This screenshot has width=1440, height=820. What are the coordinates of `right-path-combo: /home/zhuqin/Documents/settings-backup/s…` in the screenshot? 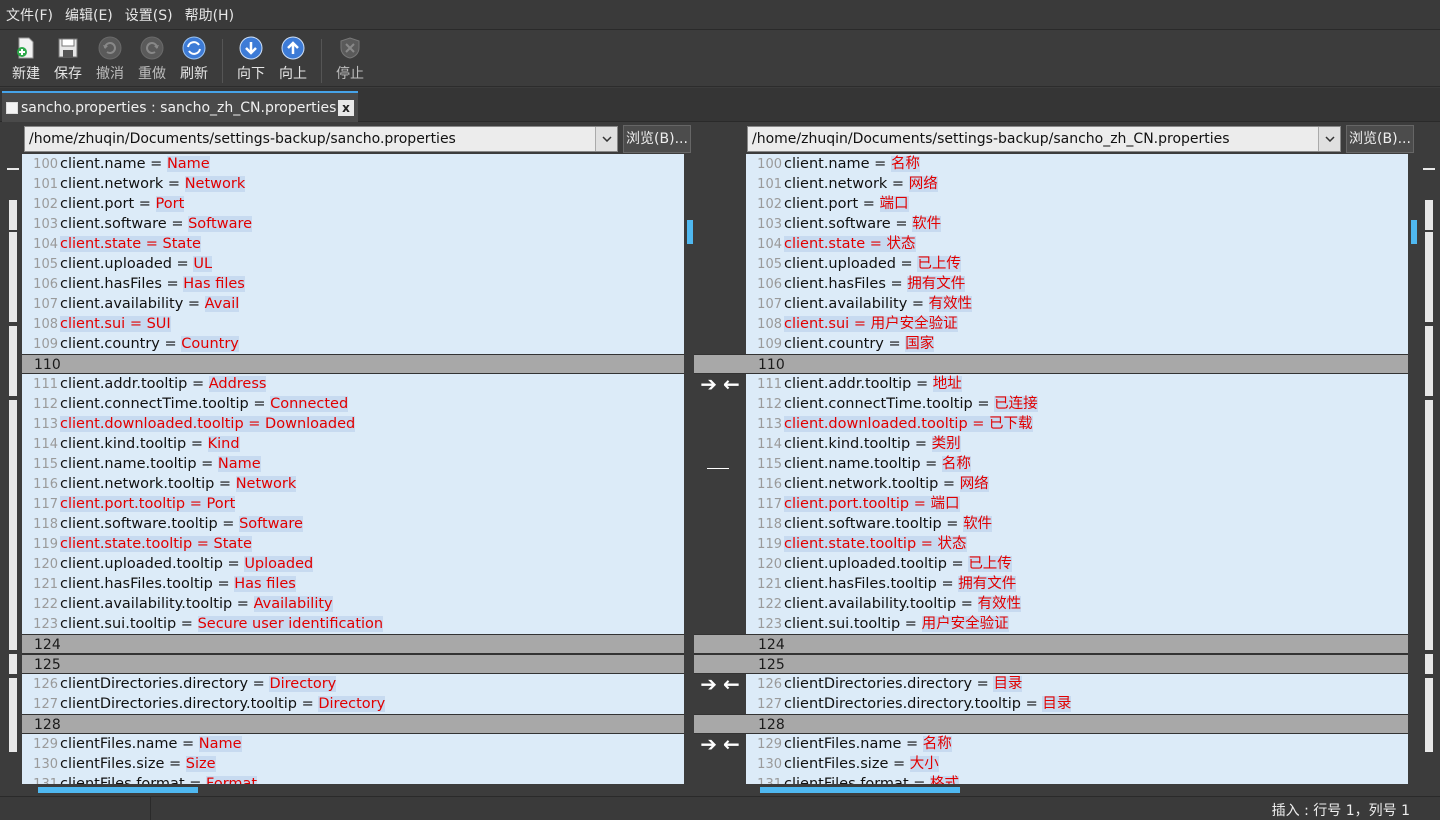 It's located at (1044, 139).